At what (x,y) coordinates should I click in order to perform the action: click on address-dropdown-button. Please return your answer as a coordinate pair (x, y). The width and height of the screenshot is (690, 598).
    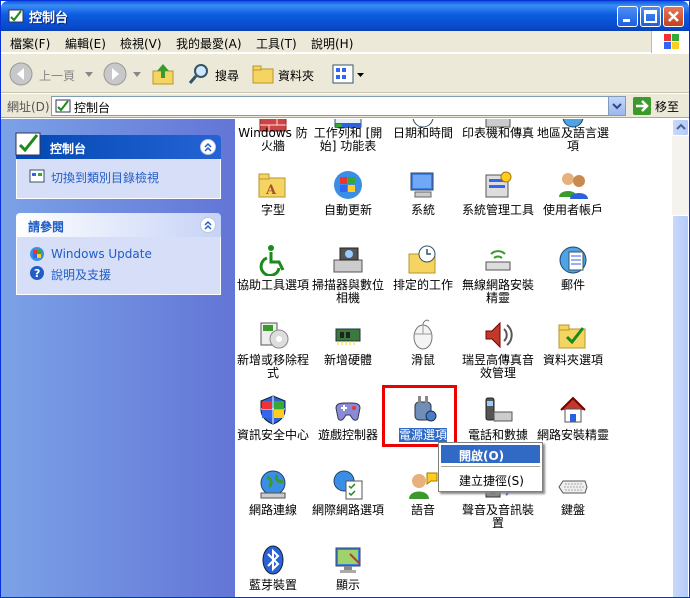
    Looking at the image, I should click on (616, 106).